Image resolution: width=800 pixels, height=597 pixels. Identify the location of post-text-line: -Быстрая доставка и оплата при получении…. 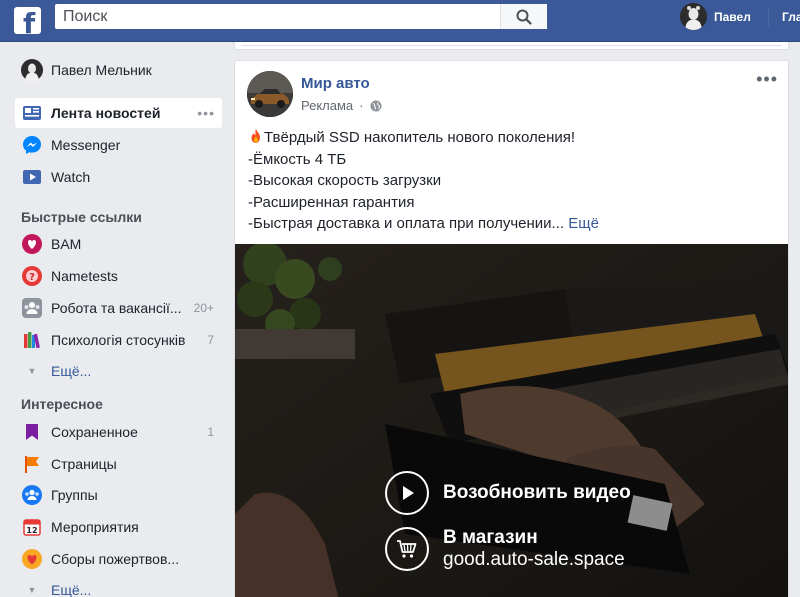
(423, 223).